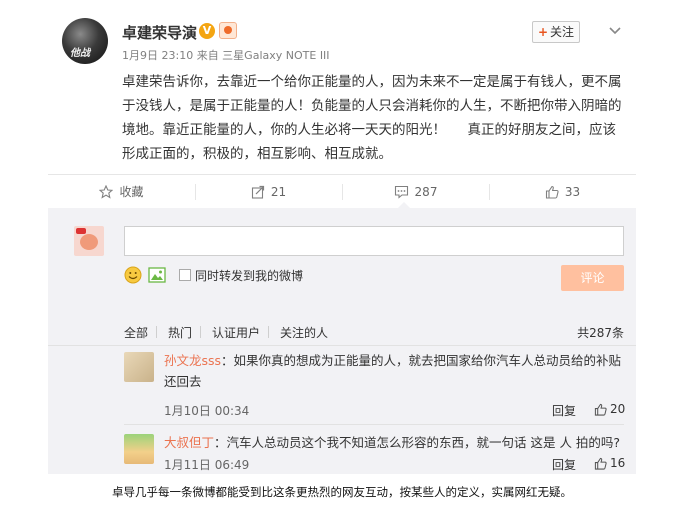 The height and width of the screenshot is (515, 684). Describe the element at coordinates (106, 191) in the screenshot. I see `star-icon` at that location.